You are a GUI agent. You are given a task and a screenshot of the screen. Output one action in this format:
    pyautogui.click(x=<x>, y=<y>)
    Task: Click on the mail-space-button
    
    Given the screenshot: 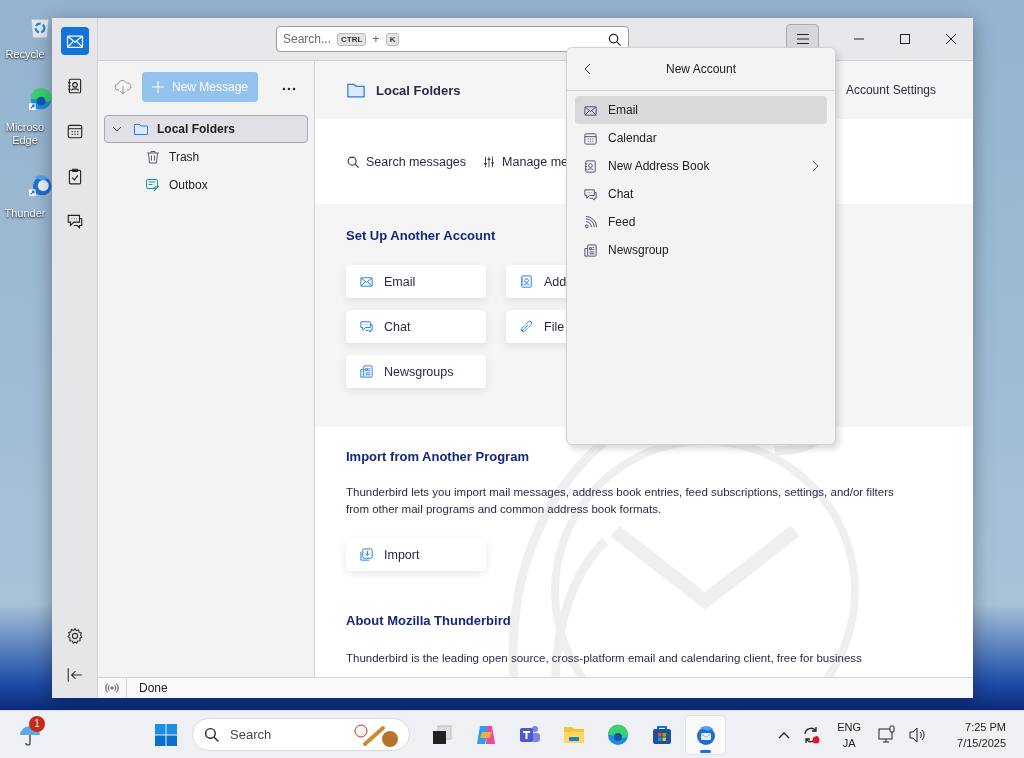 What is the action you would take?
    pyautogui.click(x=74, y=41)
    